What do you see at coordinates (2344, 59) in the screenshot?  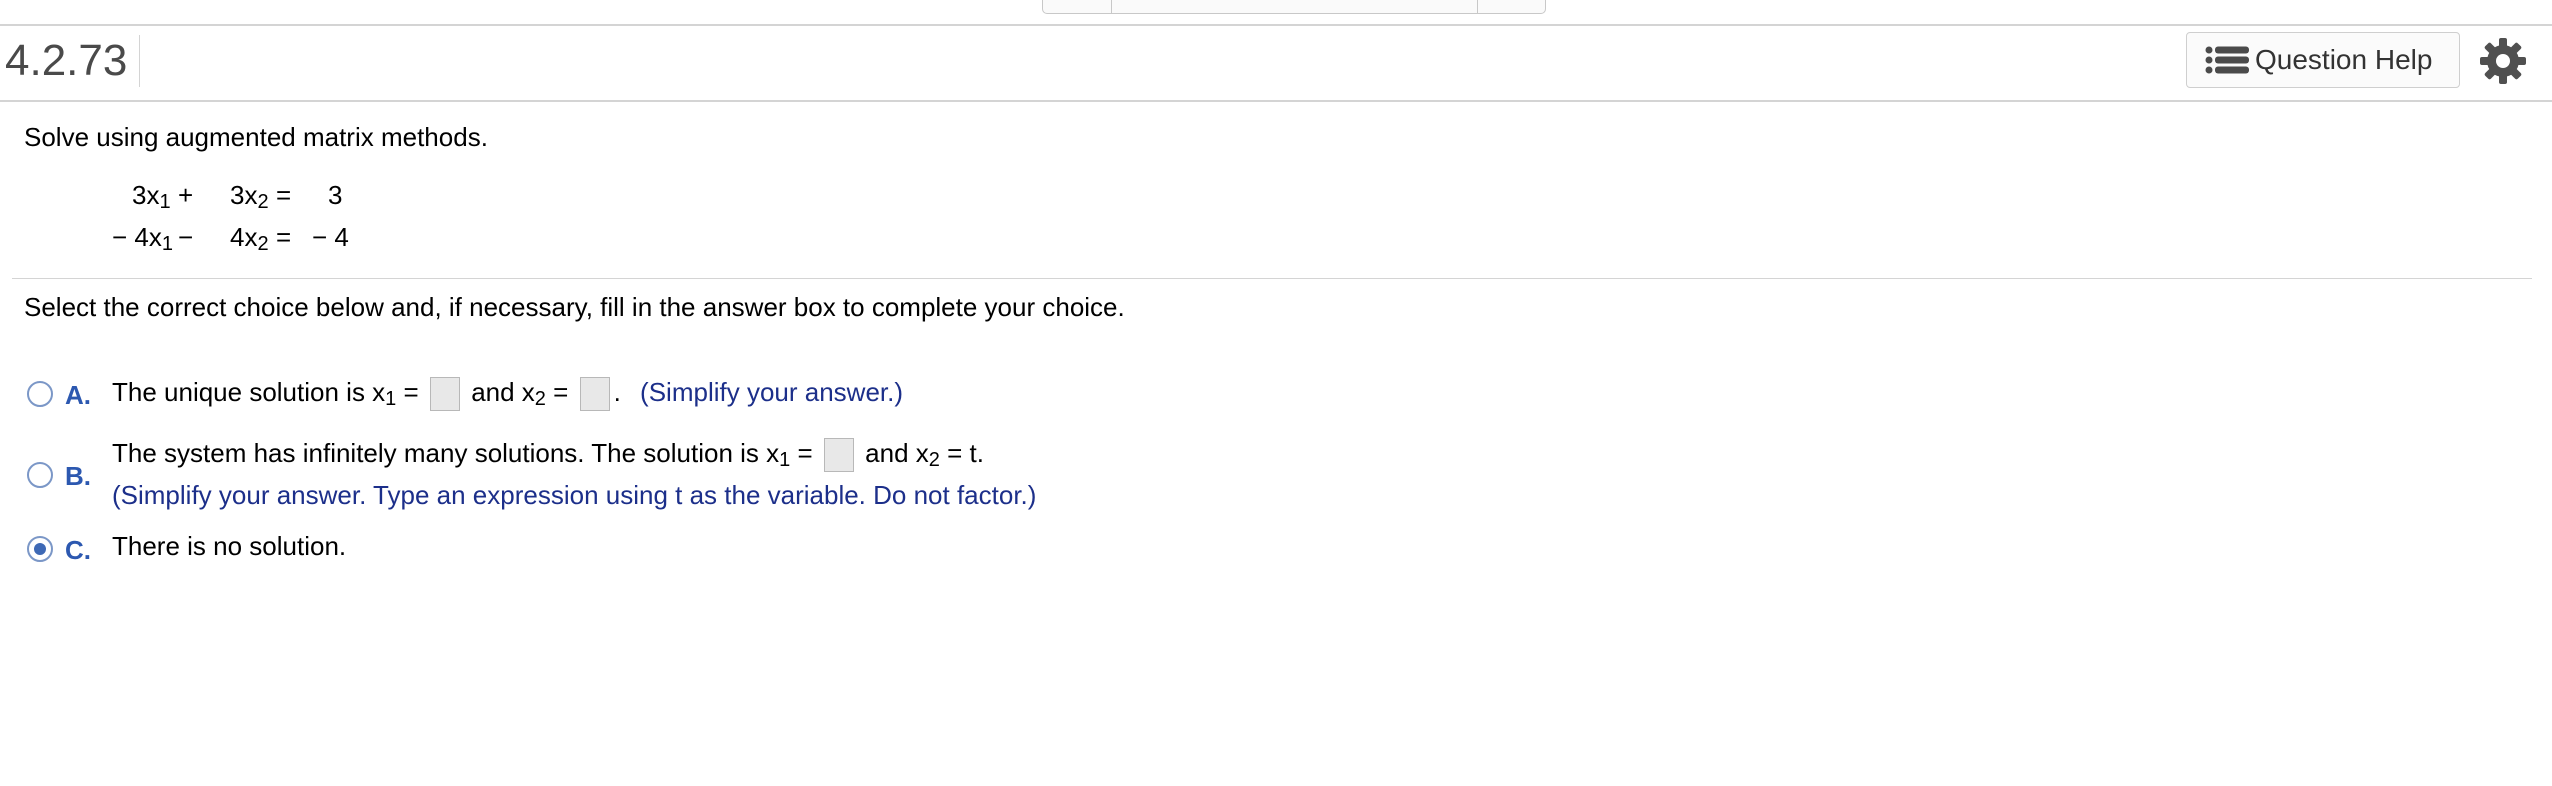 I see `question-help-label: Question Help` at bounding box center [2344, 59].